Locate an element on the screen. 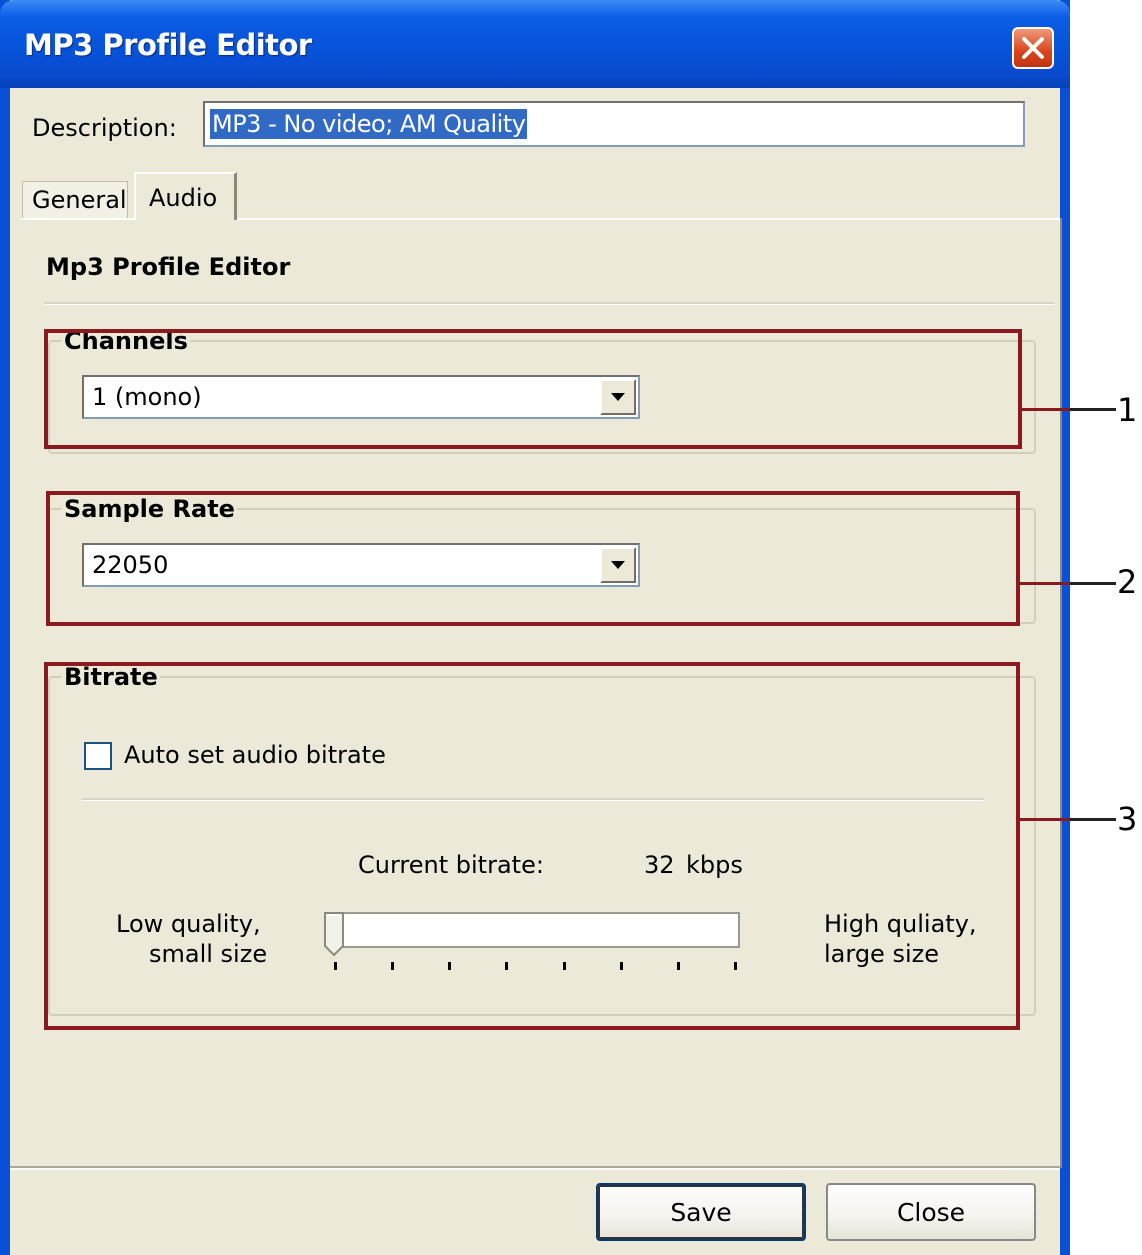  callout-leader-3-ext is located at coordinates (1093, 819).